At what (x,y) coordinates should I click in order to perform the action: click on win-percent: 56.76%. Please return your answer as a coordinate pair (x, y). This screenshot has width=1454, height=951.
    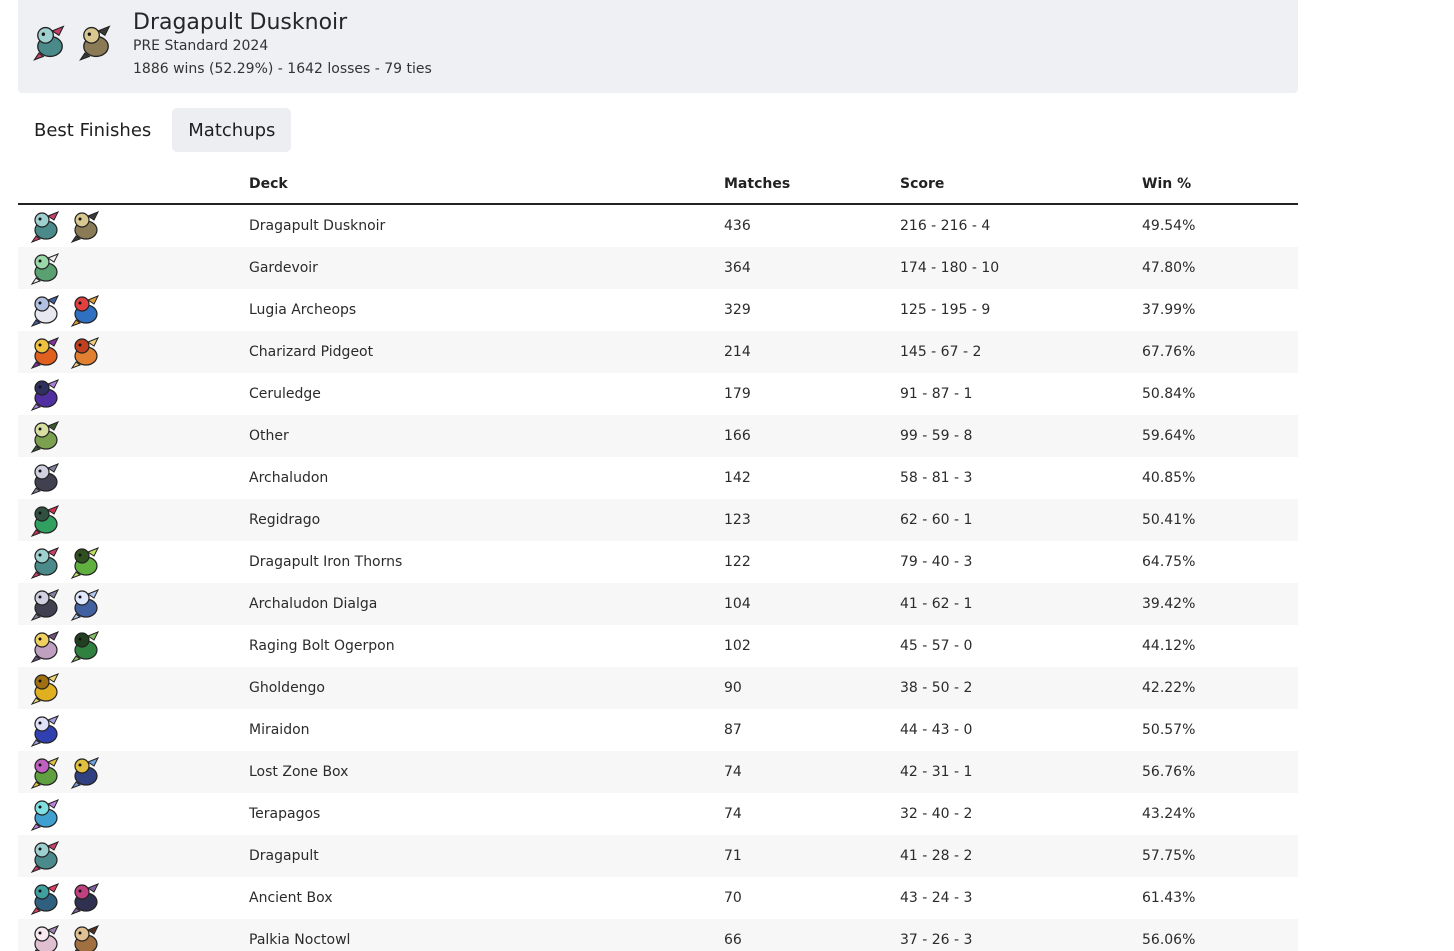
    Looking at the image, I should click on (1220, 772).